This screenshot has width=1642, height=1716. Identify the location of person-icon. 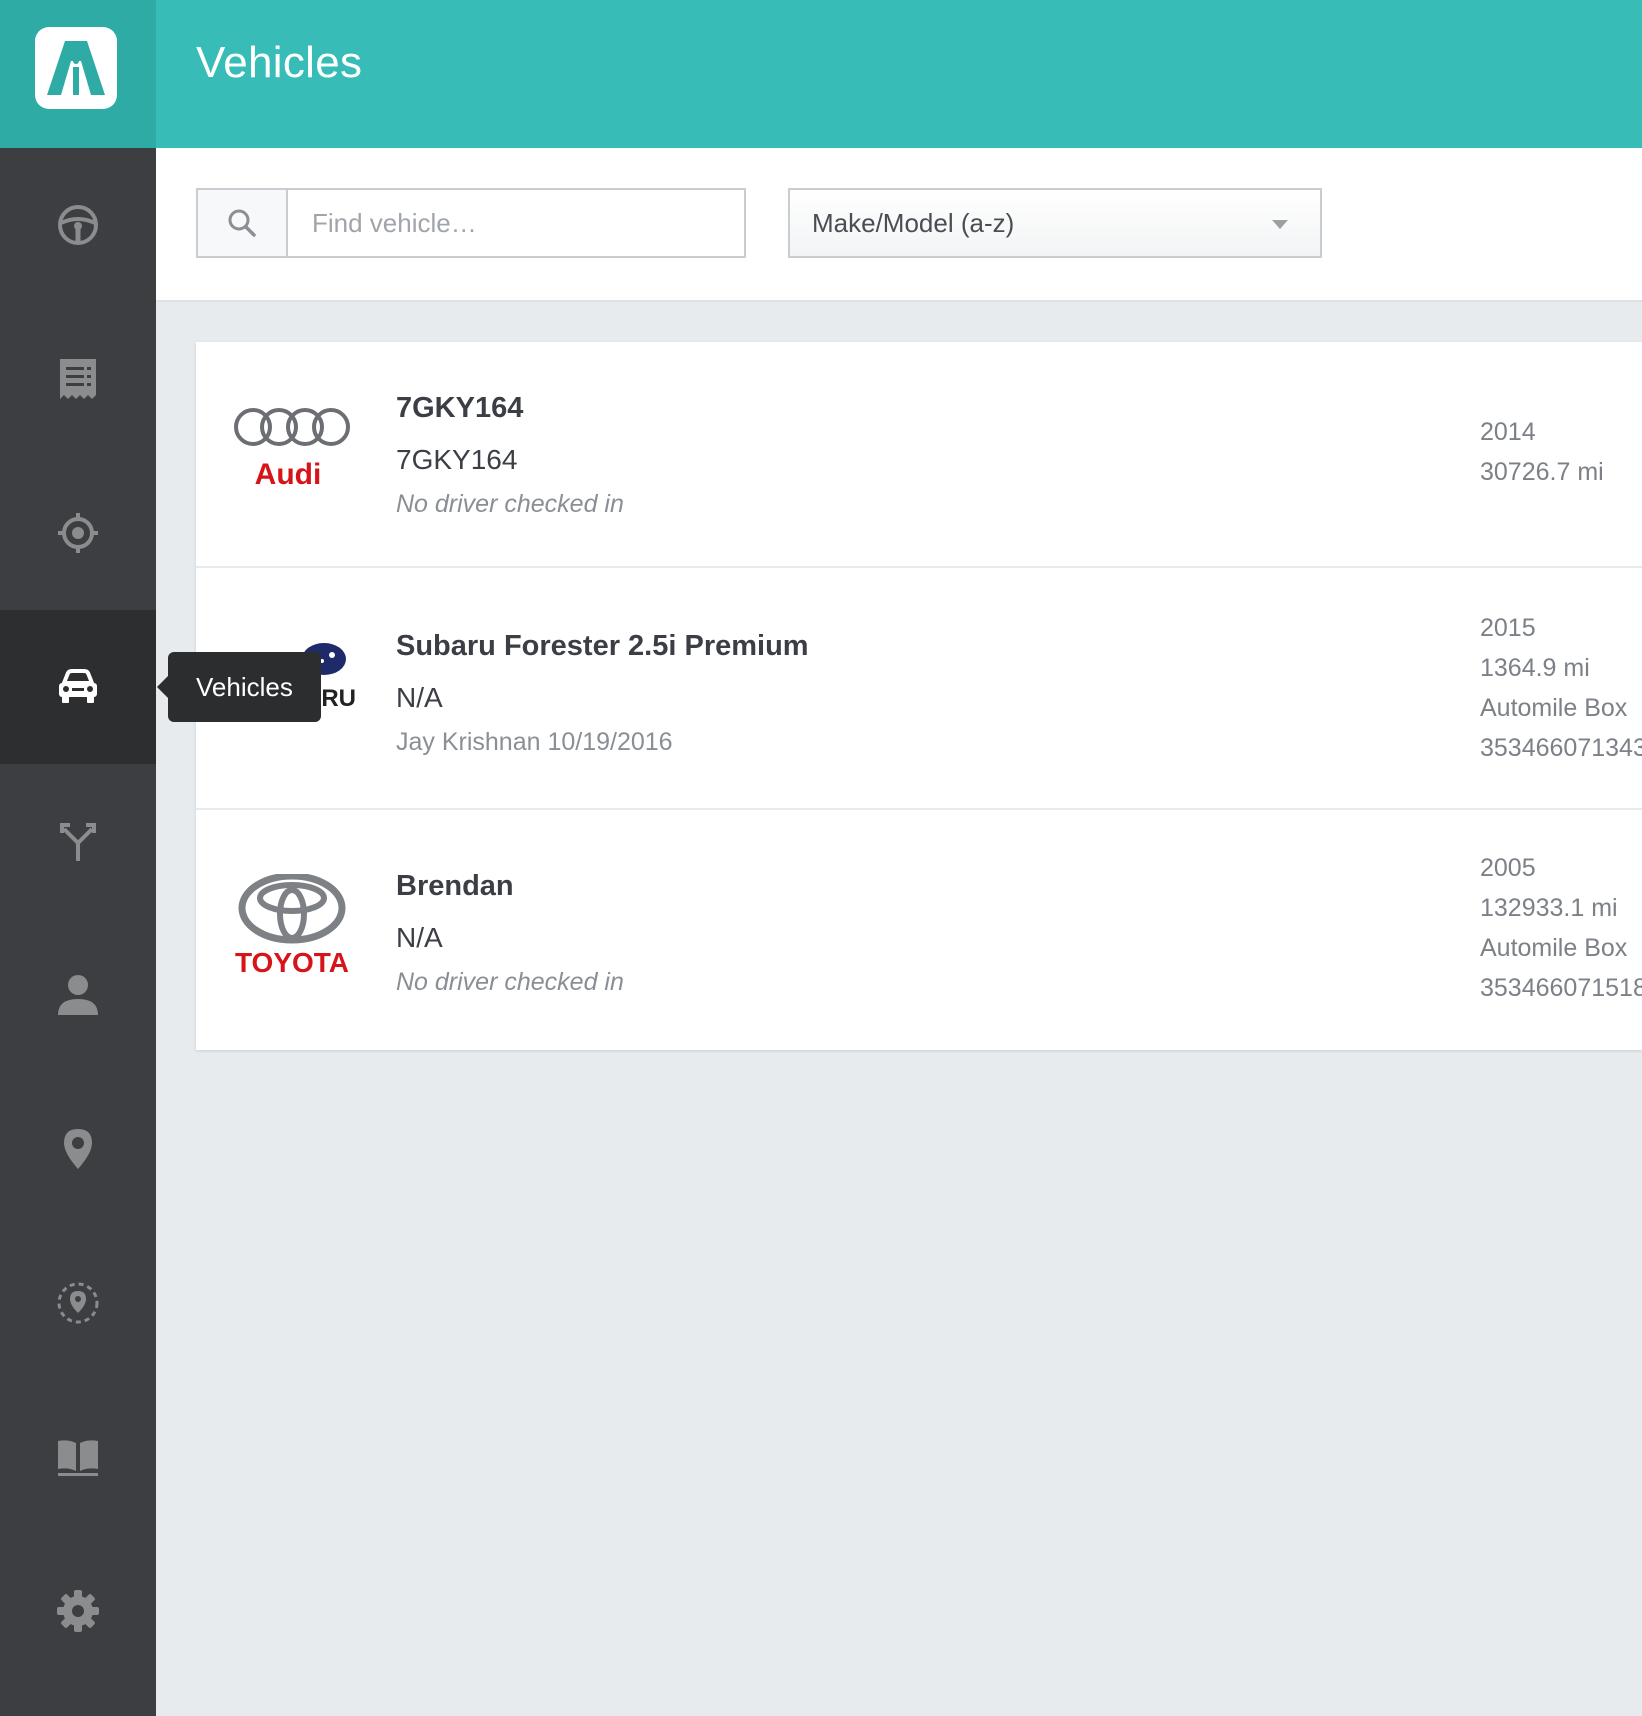
(78, 995).